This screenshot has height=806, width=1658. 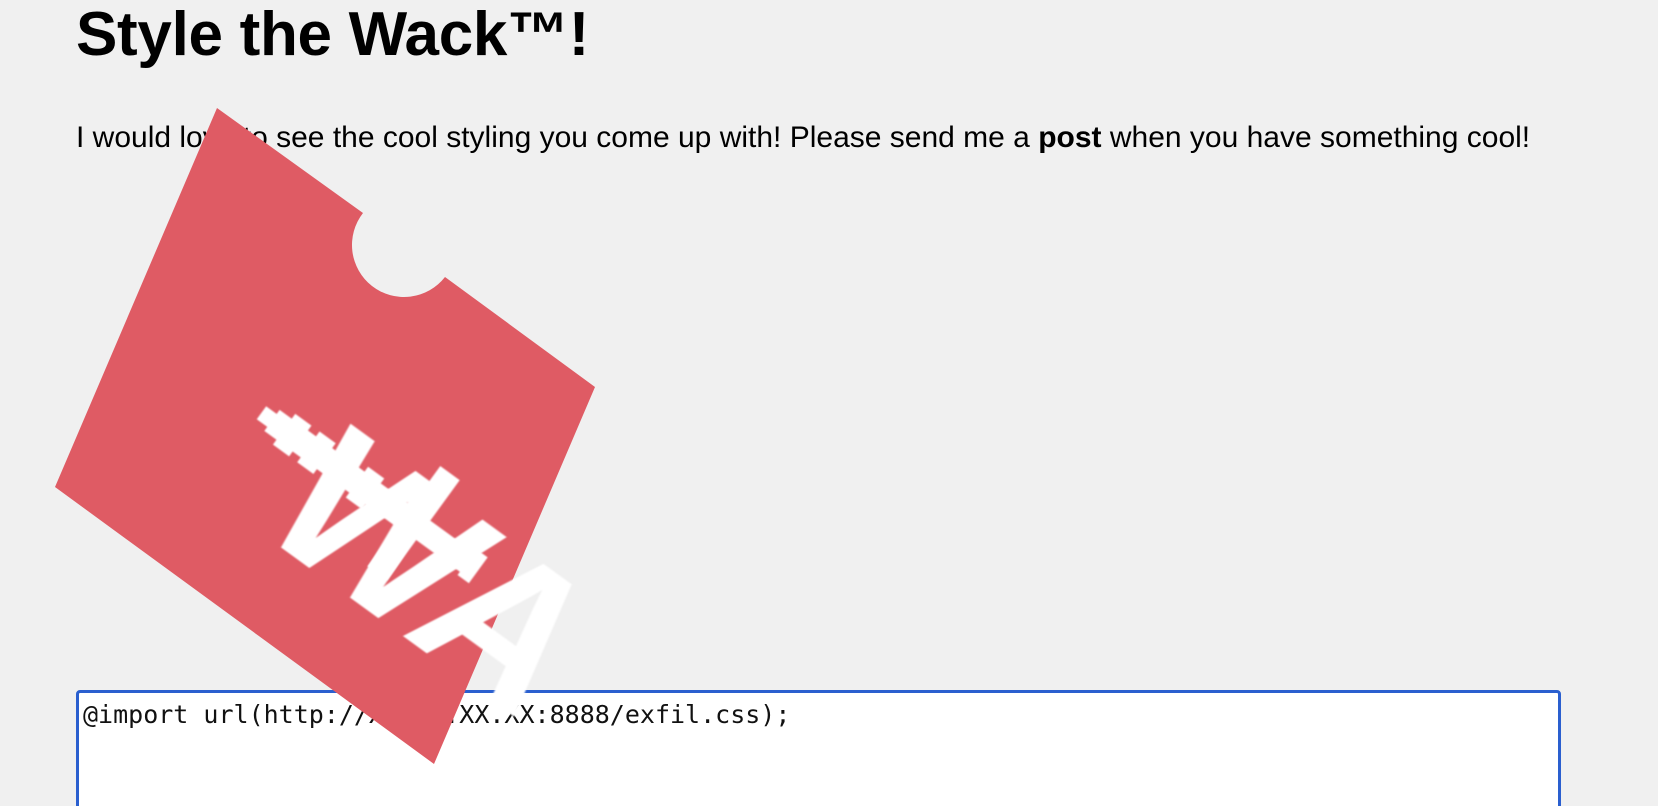 What do you see at coordinates (372, 495) in the screenshot?
I see `pixel-sword-icon` at bounding box center [372, 495].